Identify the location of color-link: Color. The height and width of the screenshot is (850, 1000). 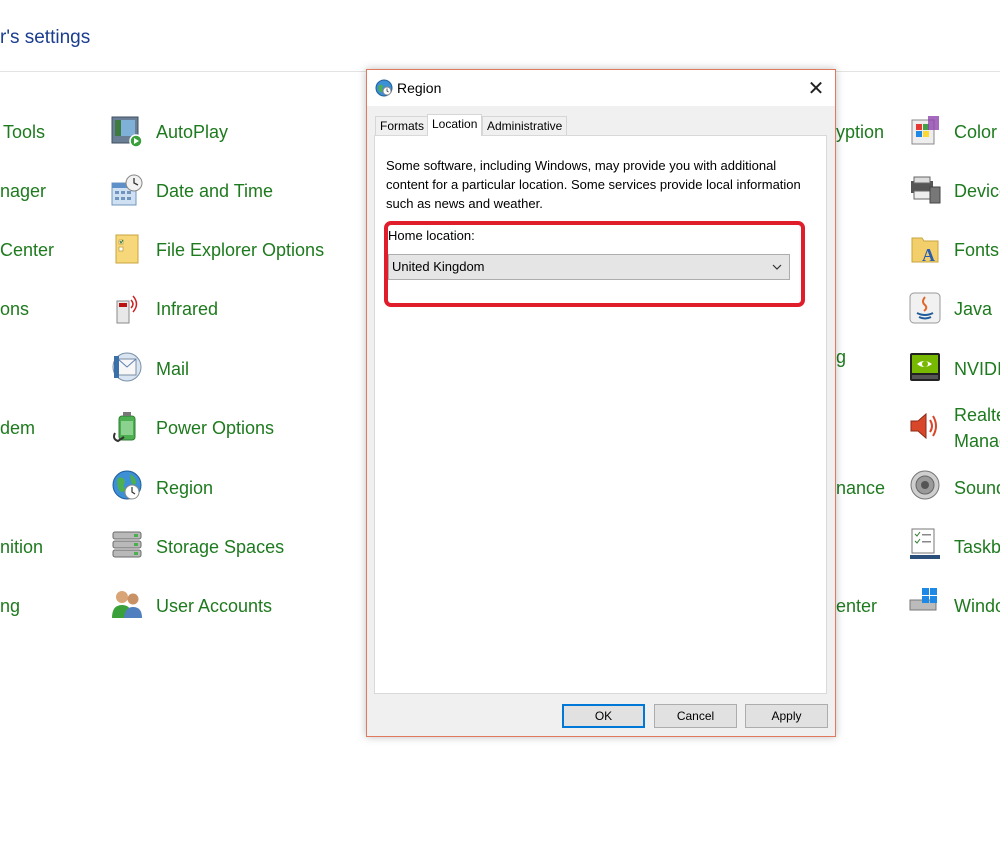
(975, 132).